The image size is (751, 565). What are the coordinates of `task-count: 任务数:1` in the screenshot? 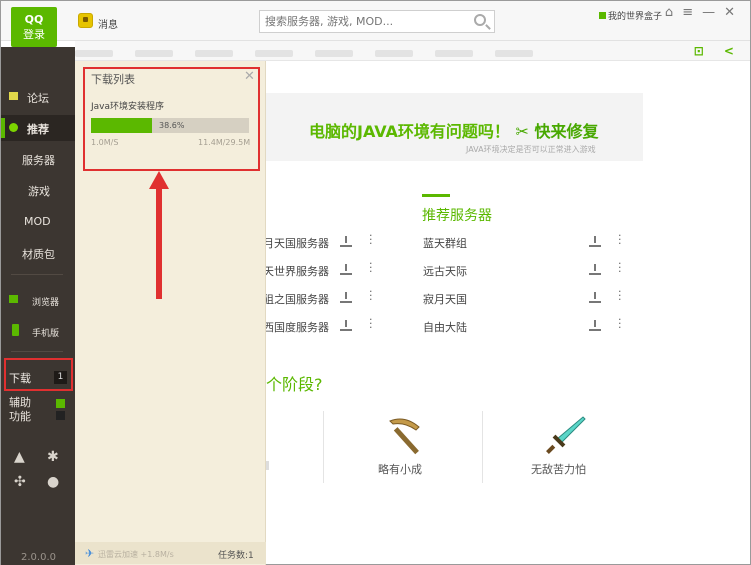 It's located at (236, 556).